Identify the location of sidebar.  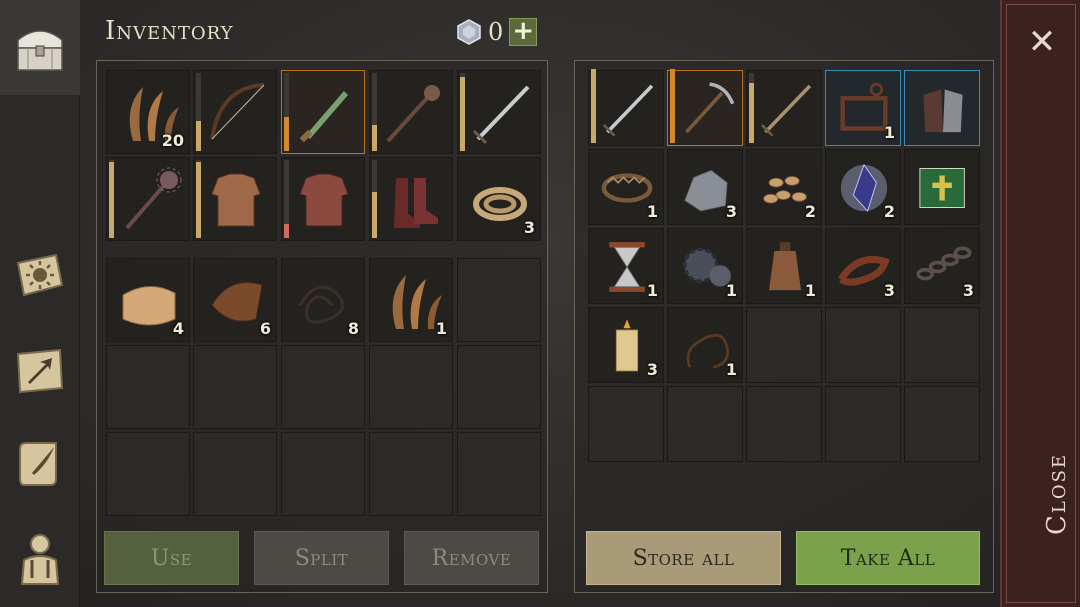
(40, 303).